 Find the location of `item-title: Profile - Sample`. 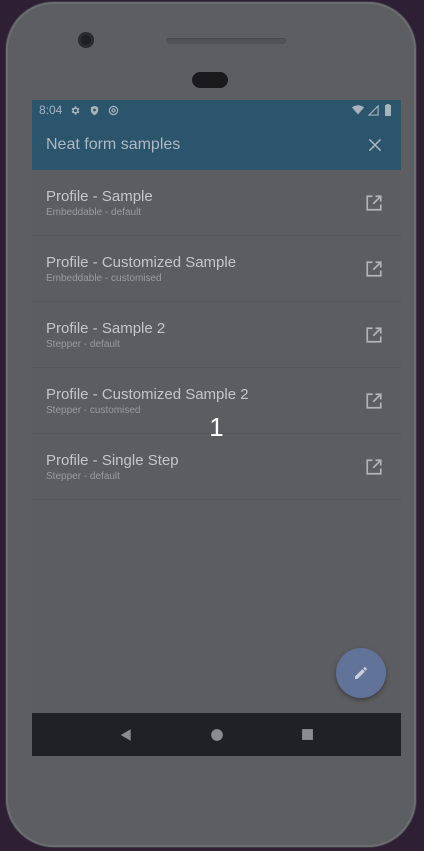

item-title: Profile - Sample is located at coordinates (99, 196).